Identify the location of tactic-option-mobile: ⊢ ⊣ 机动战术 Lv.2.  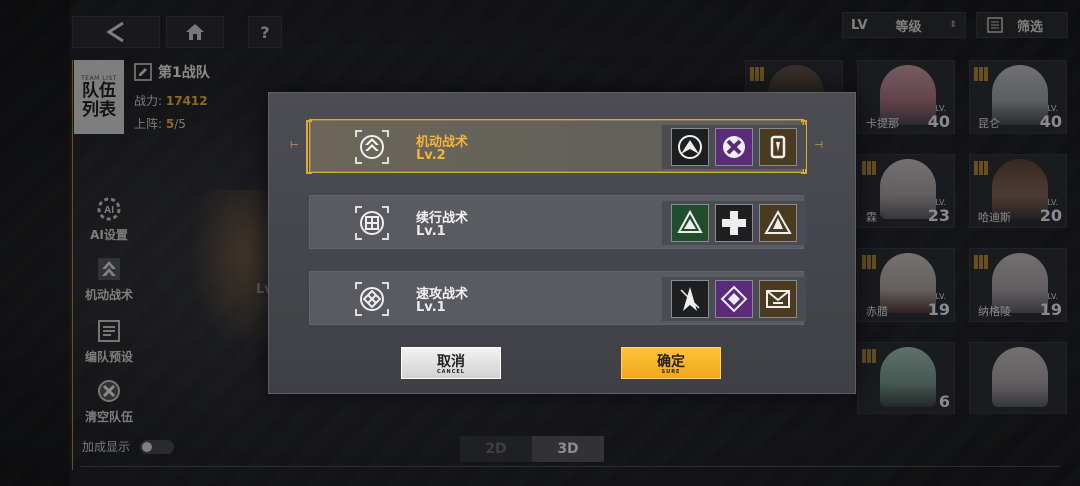
(556, 146).